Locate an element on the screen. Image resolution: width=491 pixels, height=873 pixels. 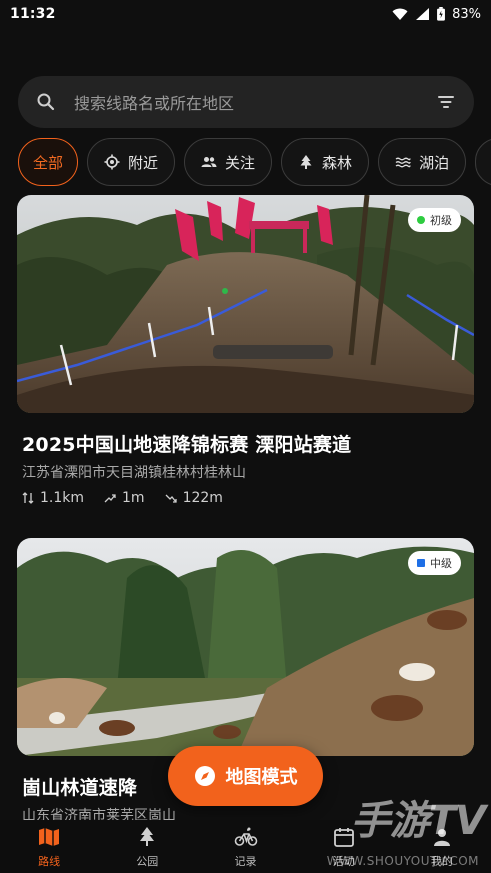
chip-forest: 森林 is located at coordinates (325, 162).